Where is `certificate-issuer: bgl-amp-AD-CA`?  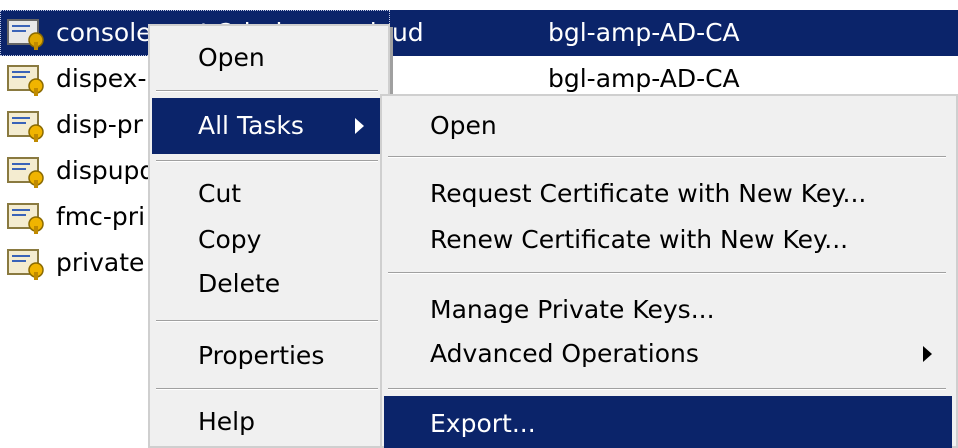
certificate-issuer: bgl-amp-AD-CA is located at coordinates (644, 32).